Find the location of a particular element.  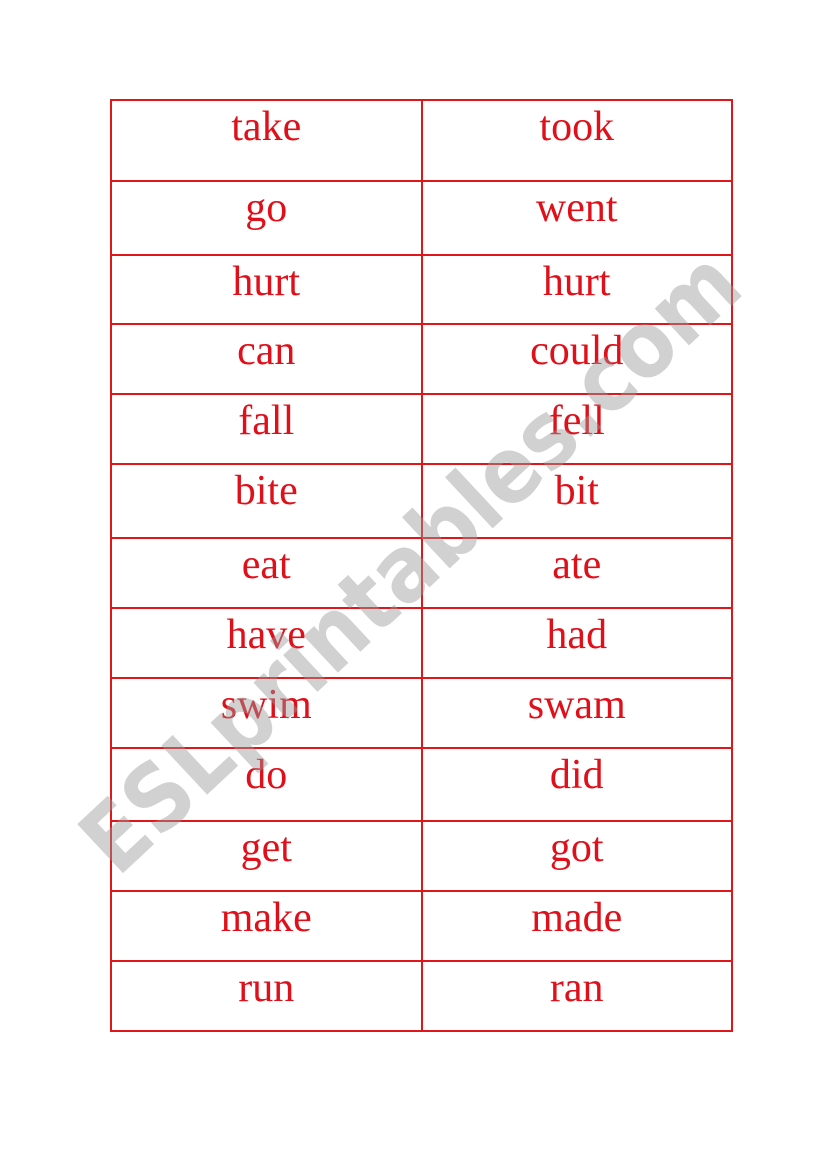

past-form-cell: bit is located at coordinates (576, 501).